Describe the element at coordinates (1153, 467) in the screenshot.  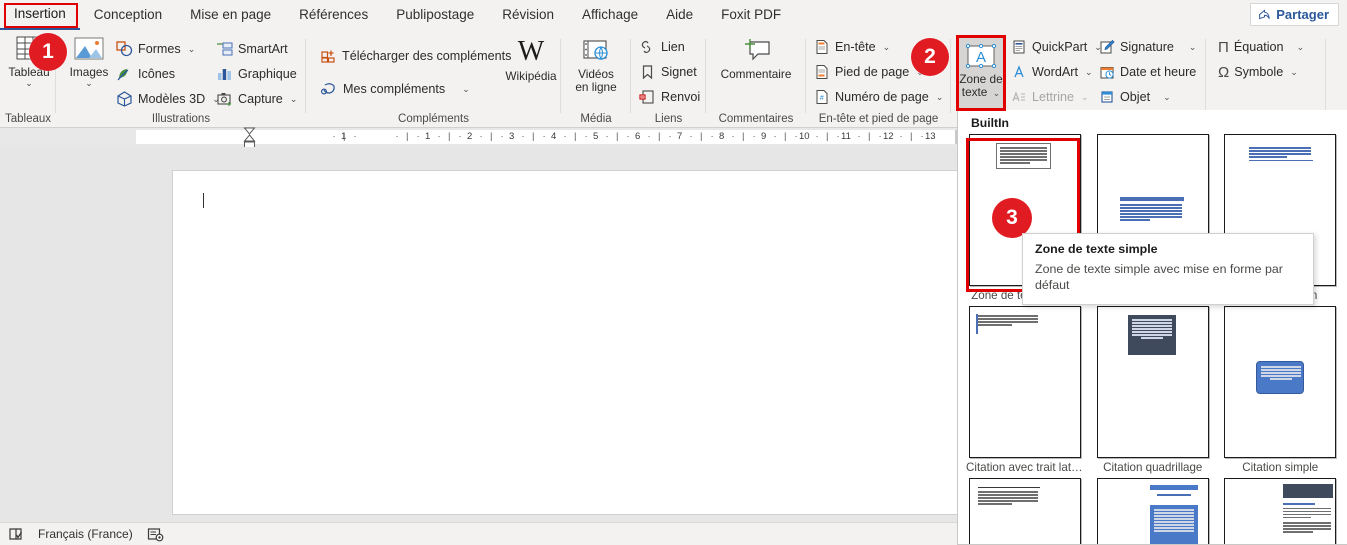
I see `gallery-item-caption: Citation quadrillage` at that location.